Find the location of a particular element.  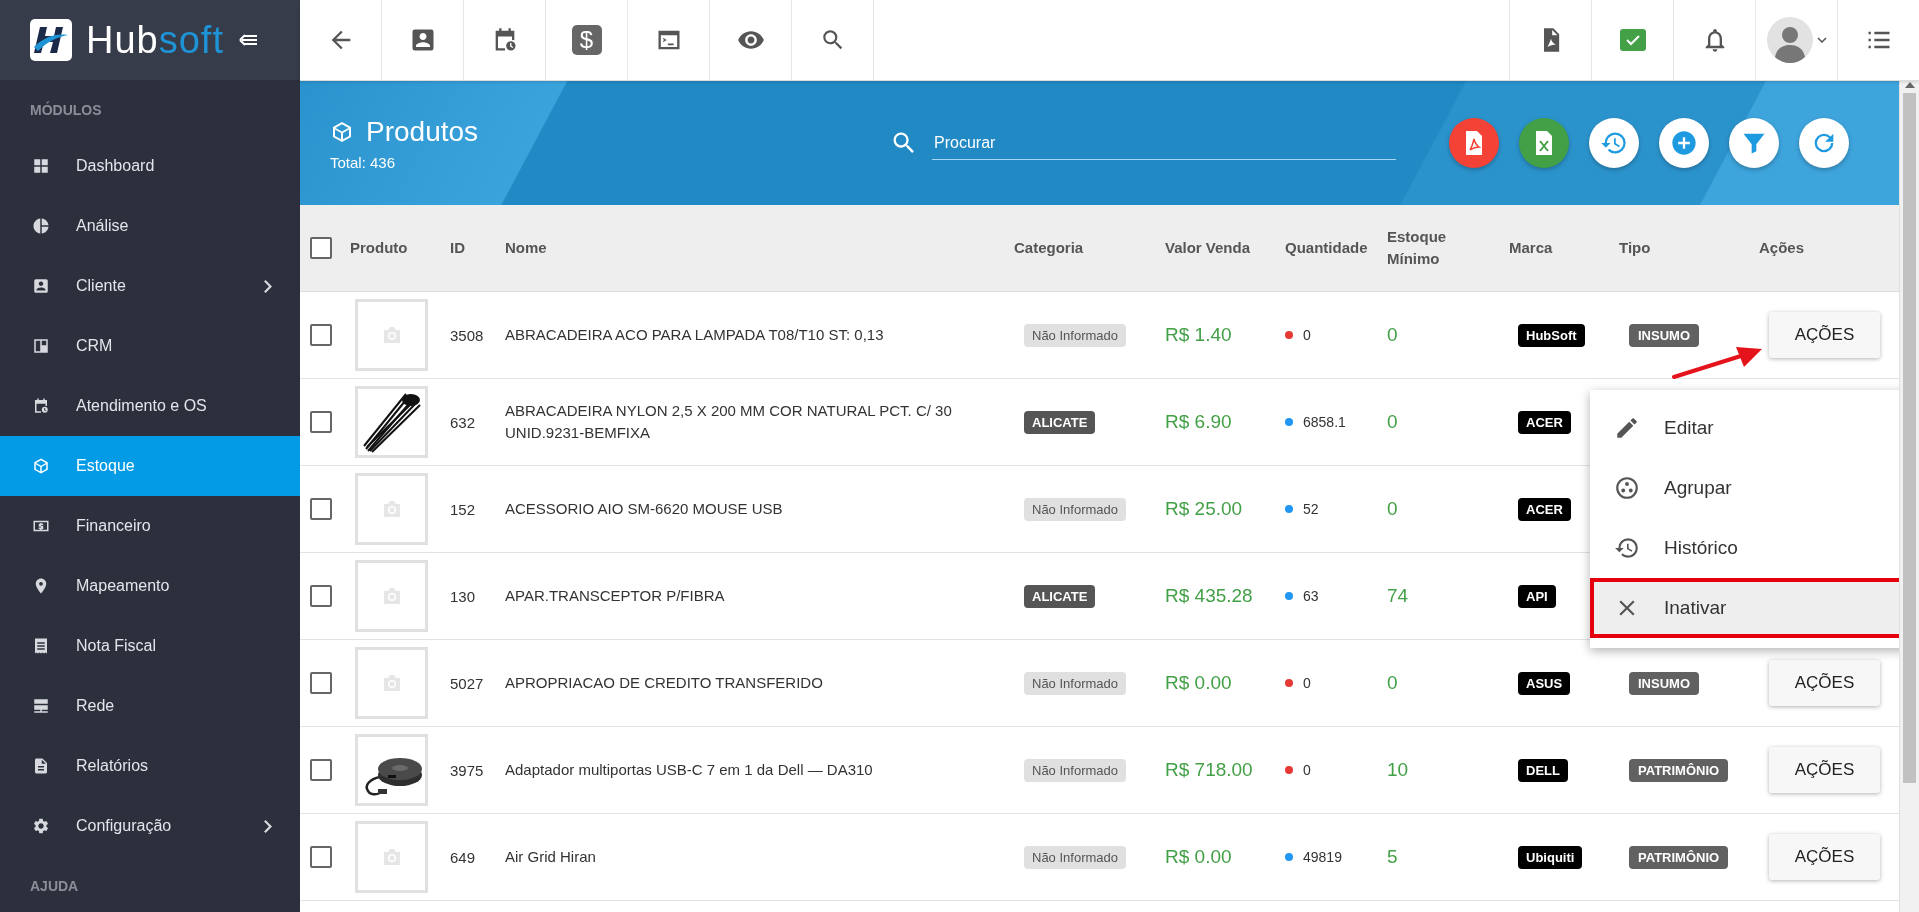

menu-item: Histórico is located at coordinates (1744, 548).